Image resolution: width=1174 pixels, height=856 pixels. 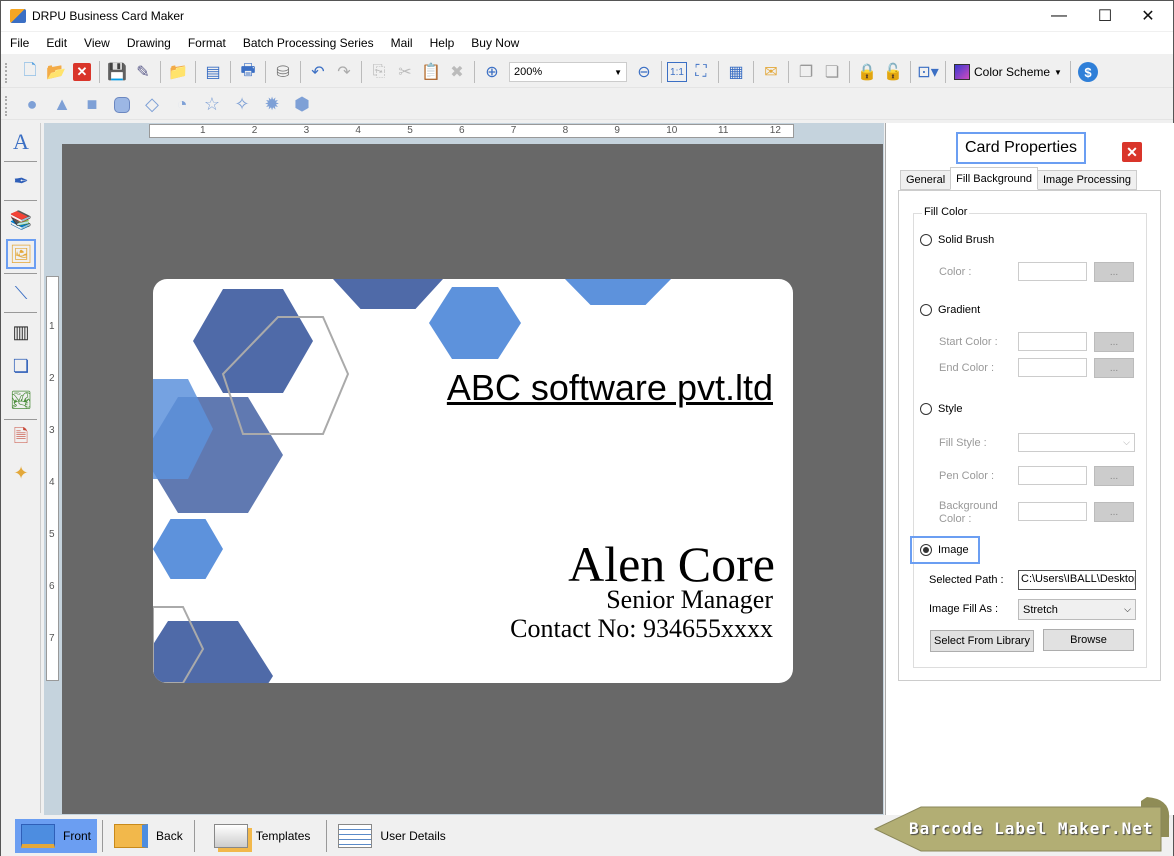 What do you see at coordinates (21, 293) in the screenshot?
I see `line-tool-icon: ⟍` at bounding box center [21, 293].